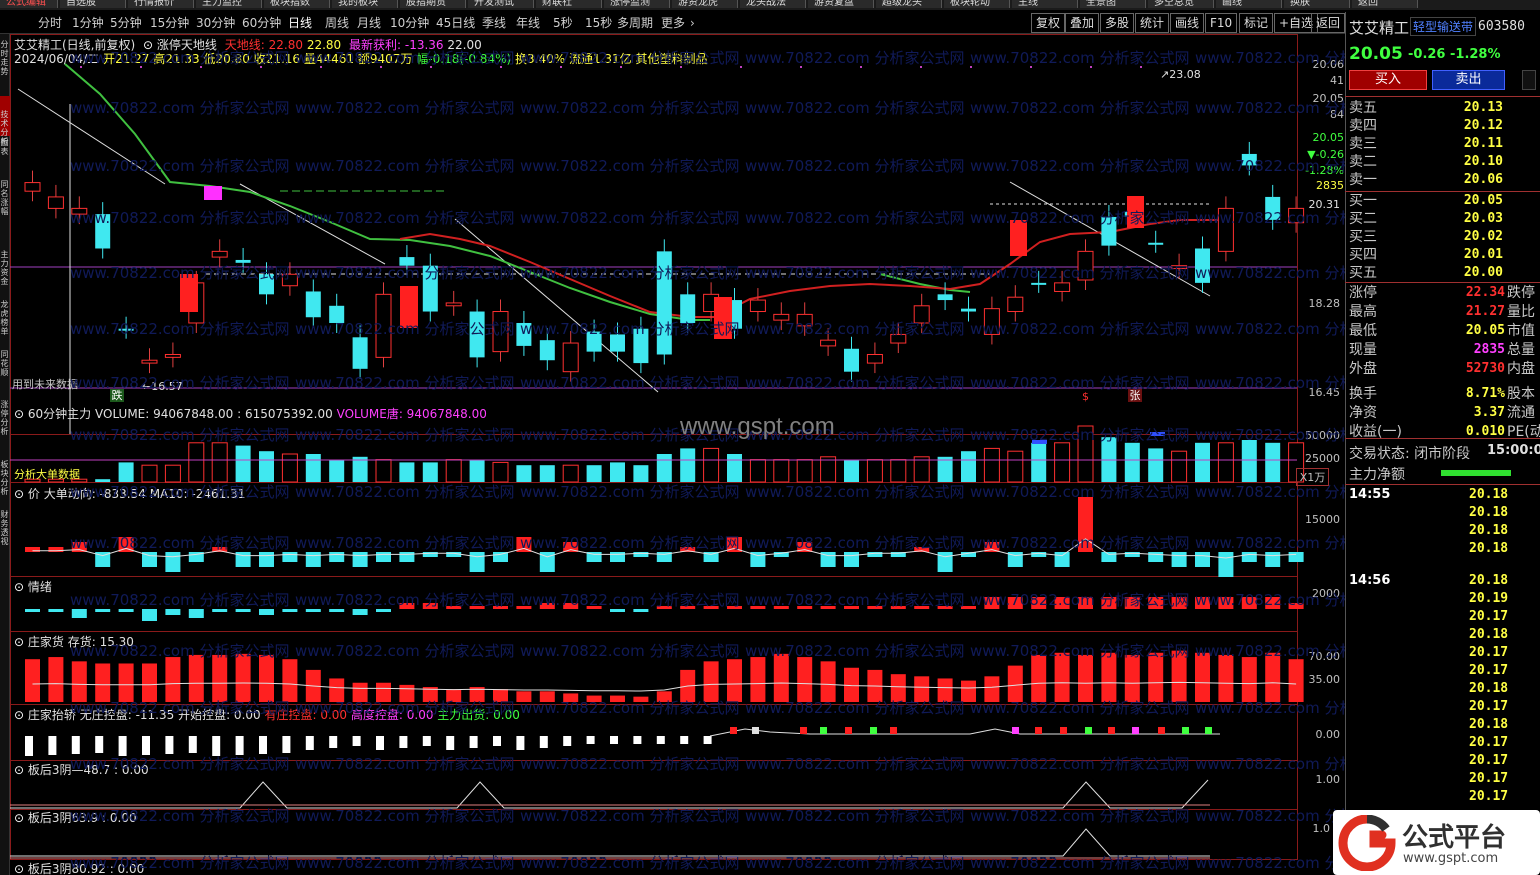 This screenshot has height=875, width=1540. I want to click on period-tab-10: 45日线, so click(455, 23).